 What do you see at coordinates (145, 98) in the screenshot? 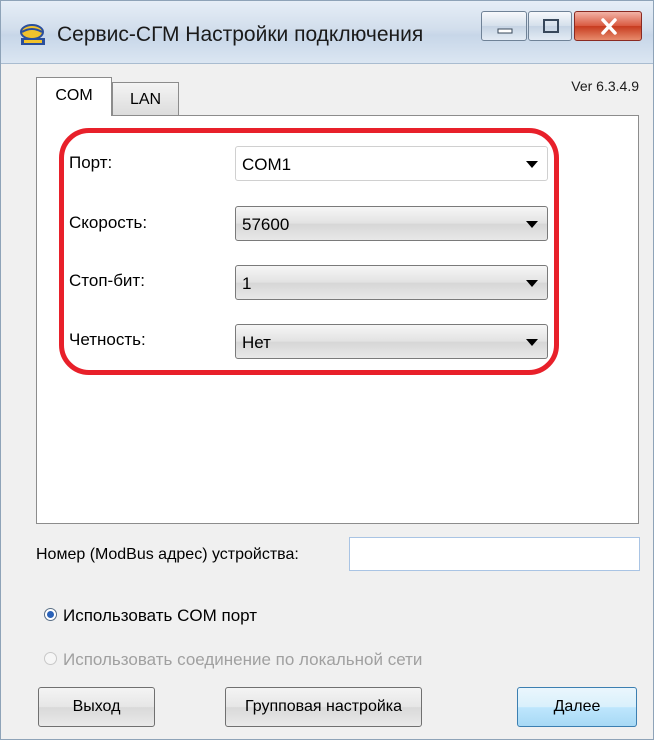
I see `tab-lan: LAN` at bounding box center [145, 98].